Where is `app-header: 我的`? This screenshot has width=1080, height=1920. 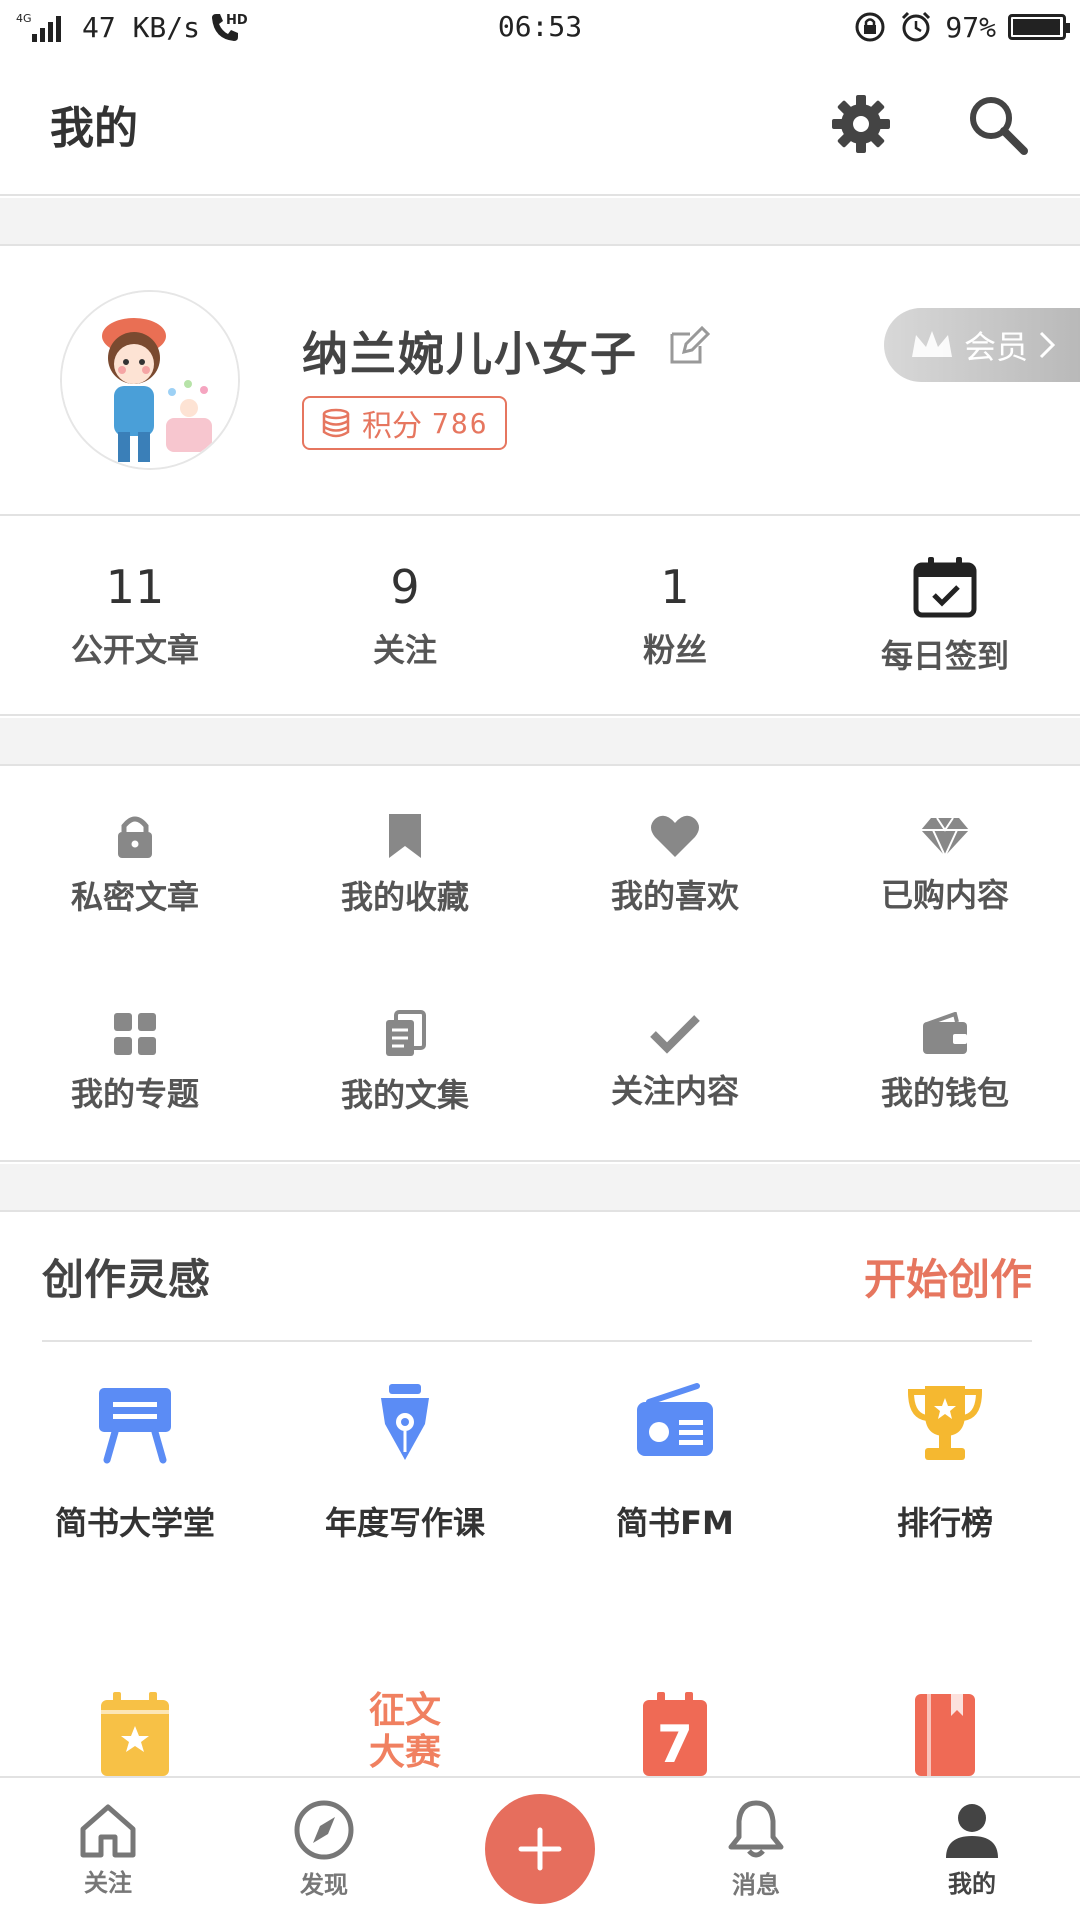
app-header: 我的 is located at coordinates (540, 125).